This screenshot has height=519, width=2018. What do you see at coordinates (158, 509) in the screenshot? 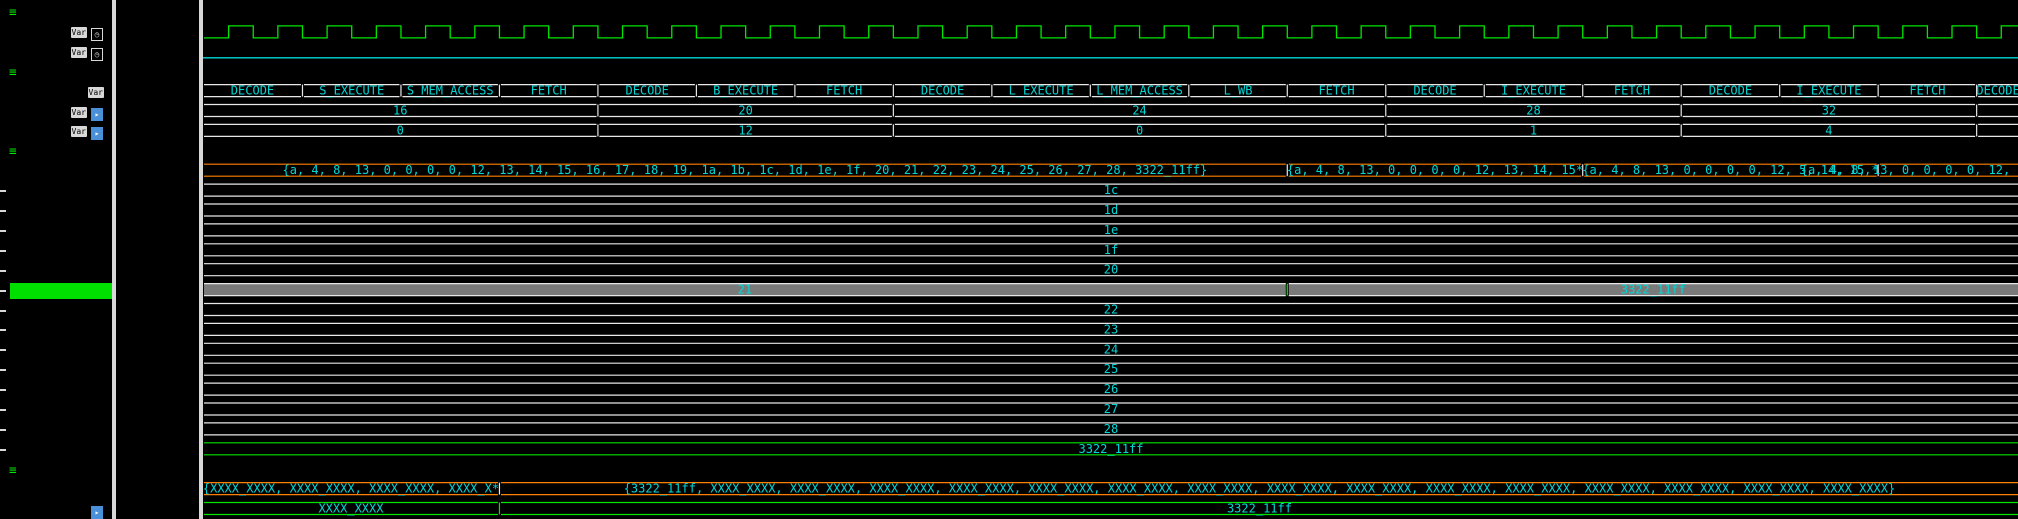
I see `value-row-mem0` at bounding box center [158, 509].